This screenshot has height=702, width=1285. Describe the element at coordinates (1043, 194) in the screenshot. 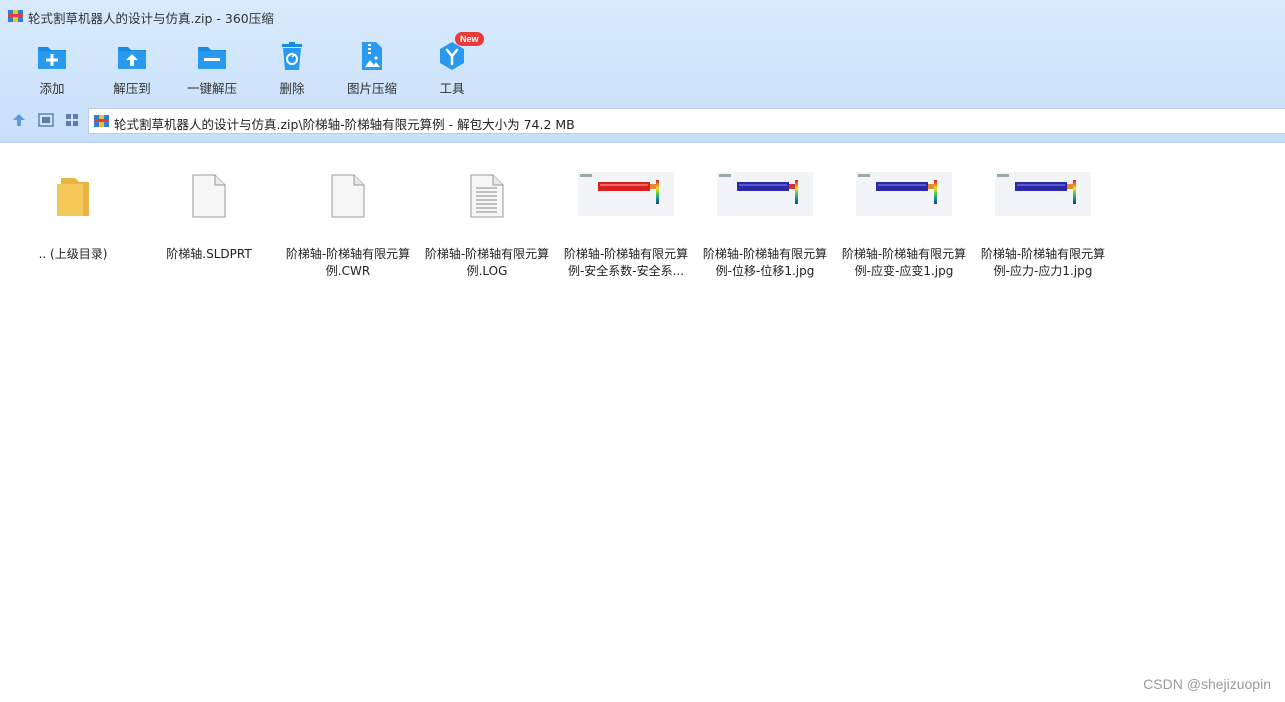

I see `image-thumbnail-stress` at that location.